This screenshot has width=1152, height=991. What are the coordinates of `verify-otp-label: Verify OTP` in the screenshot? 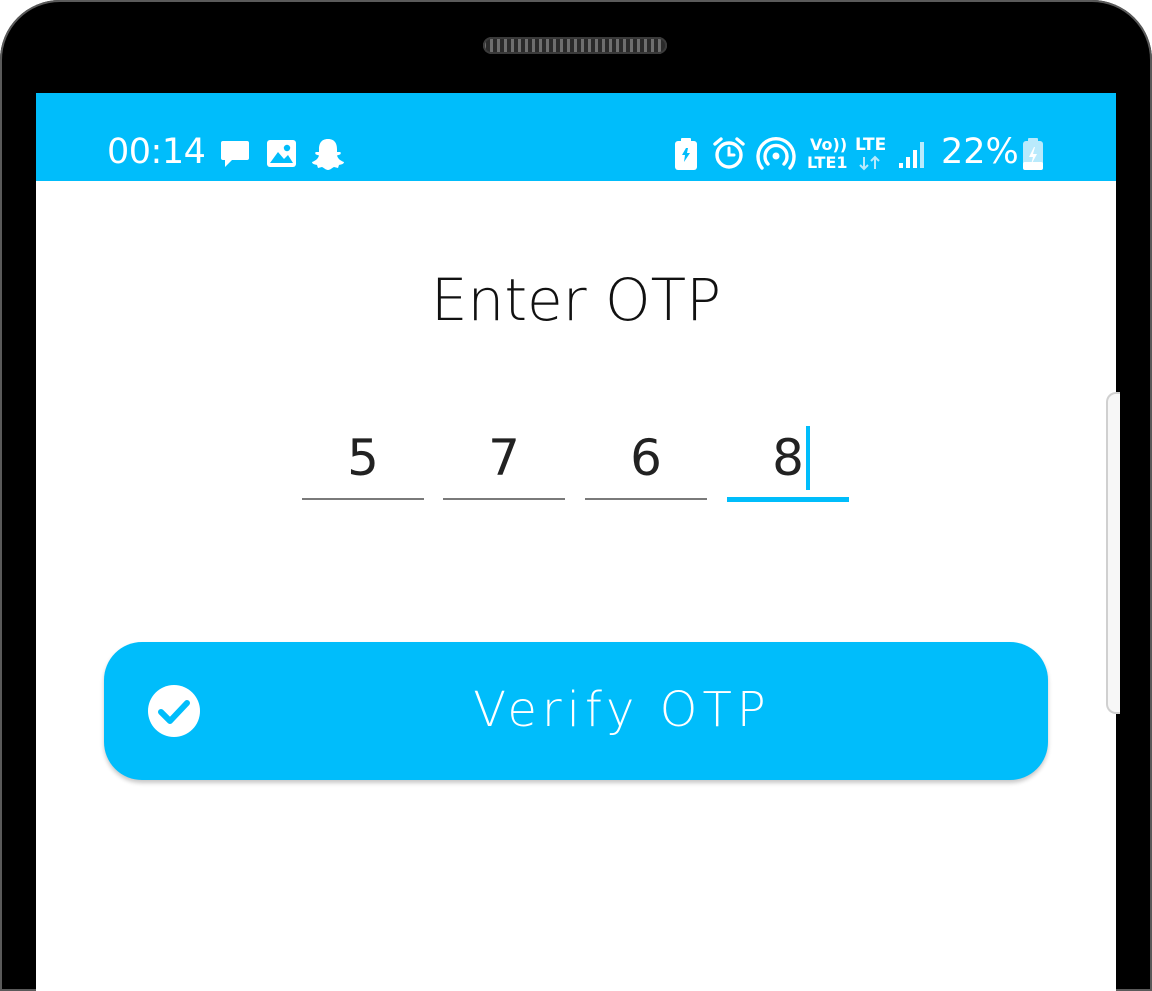 It's located at (622, 710).